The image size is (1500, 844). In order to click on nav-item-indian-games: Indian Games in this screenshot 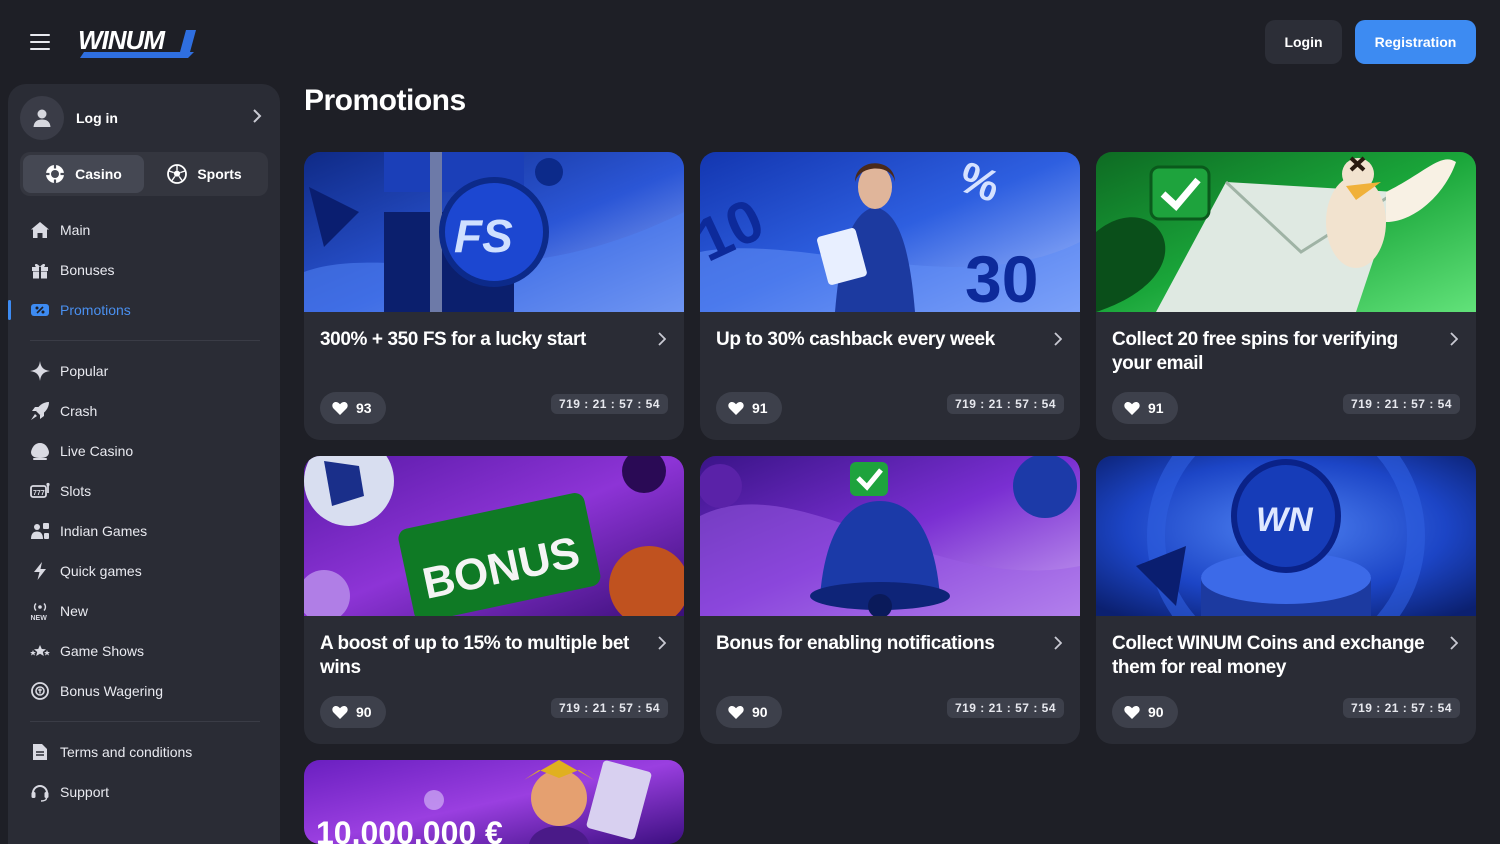, I will do `click(144, 531)`.